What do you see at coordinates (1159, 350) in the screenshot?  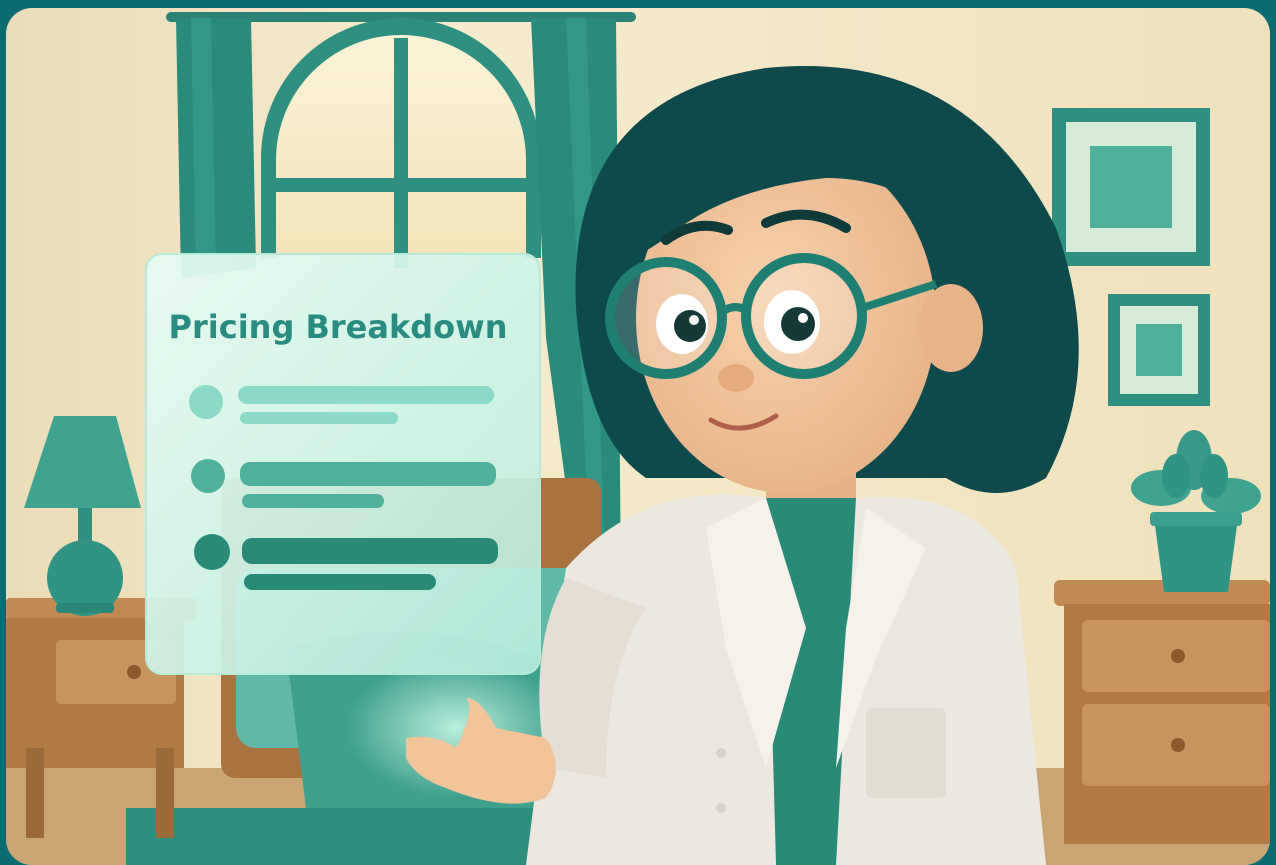 I see `picture-frame-small` at bounding box center [1159, 350].